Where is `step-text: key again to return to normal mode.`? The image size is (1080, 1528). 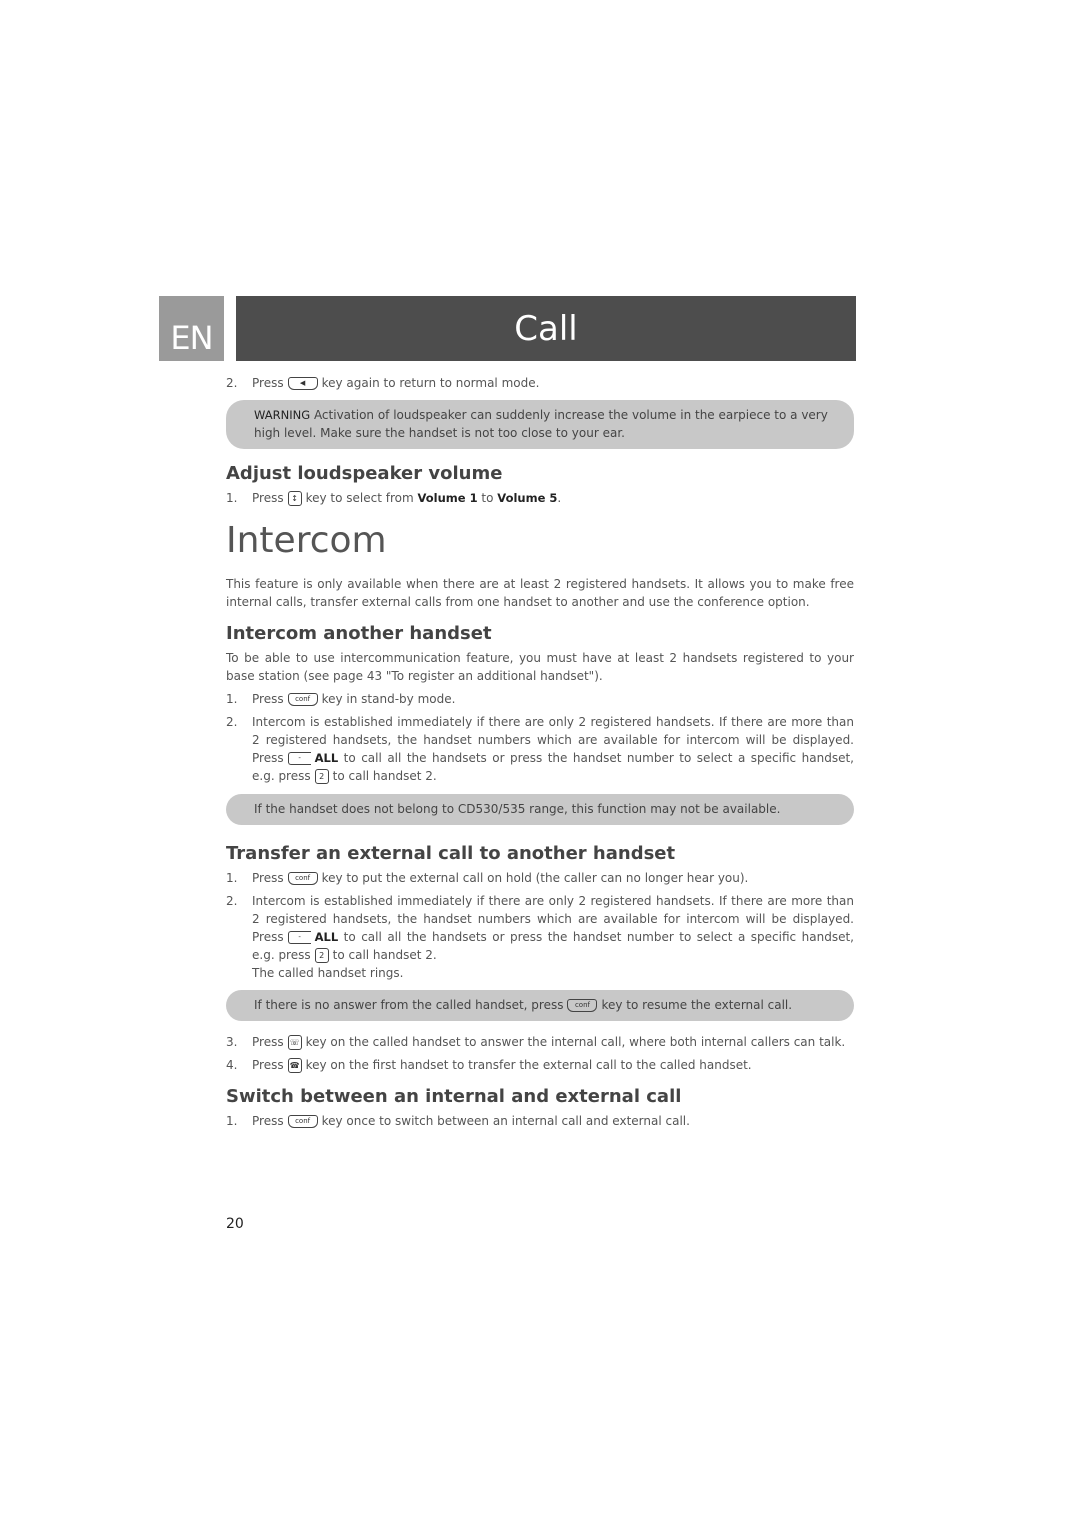
step-text: key again to return to normal mode. is located at coordinates (430, 383).